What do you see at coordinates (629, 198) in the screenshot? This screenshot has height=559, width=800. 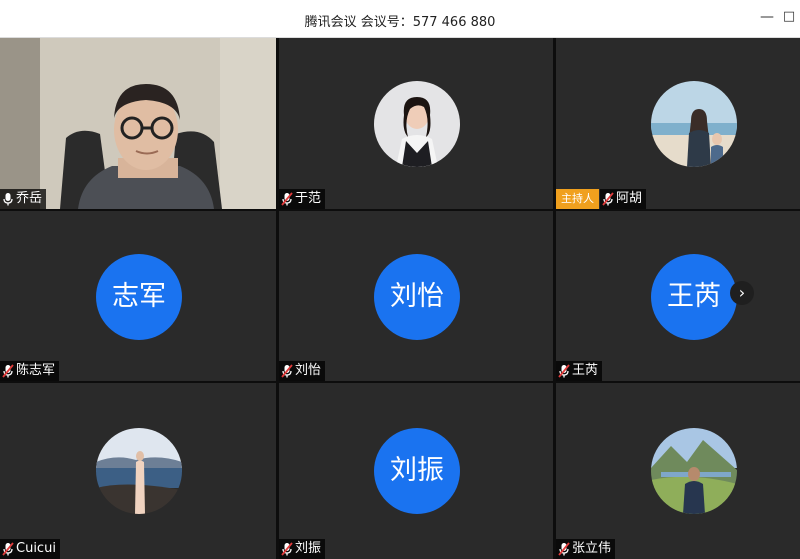 I see `participant-name: 阿胡` at bounding box center [629, 198].